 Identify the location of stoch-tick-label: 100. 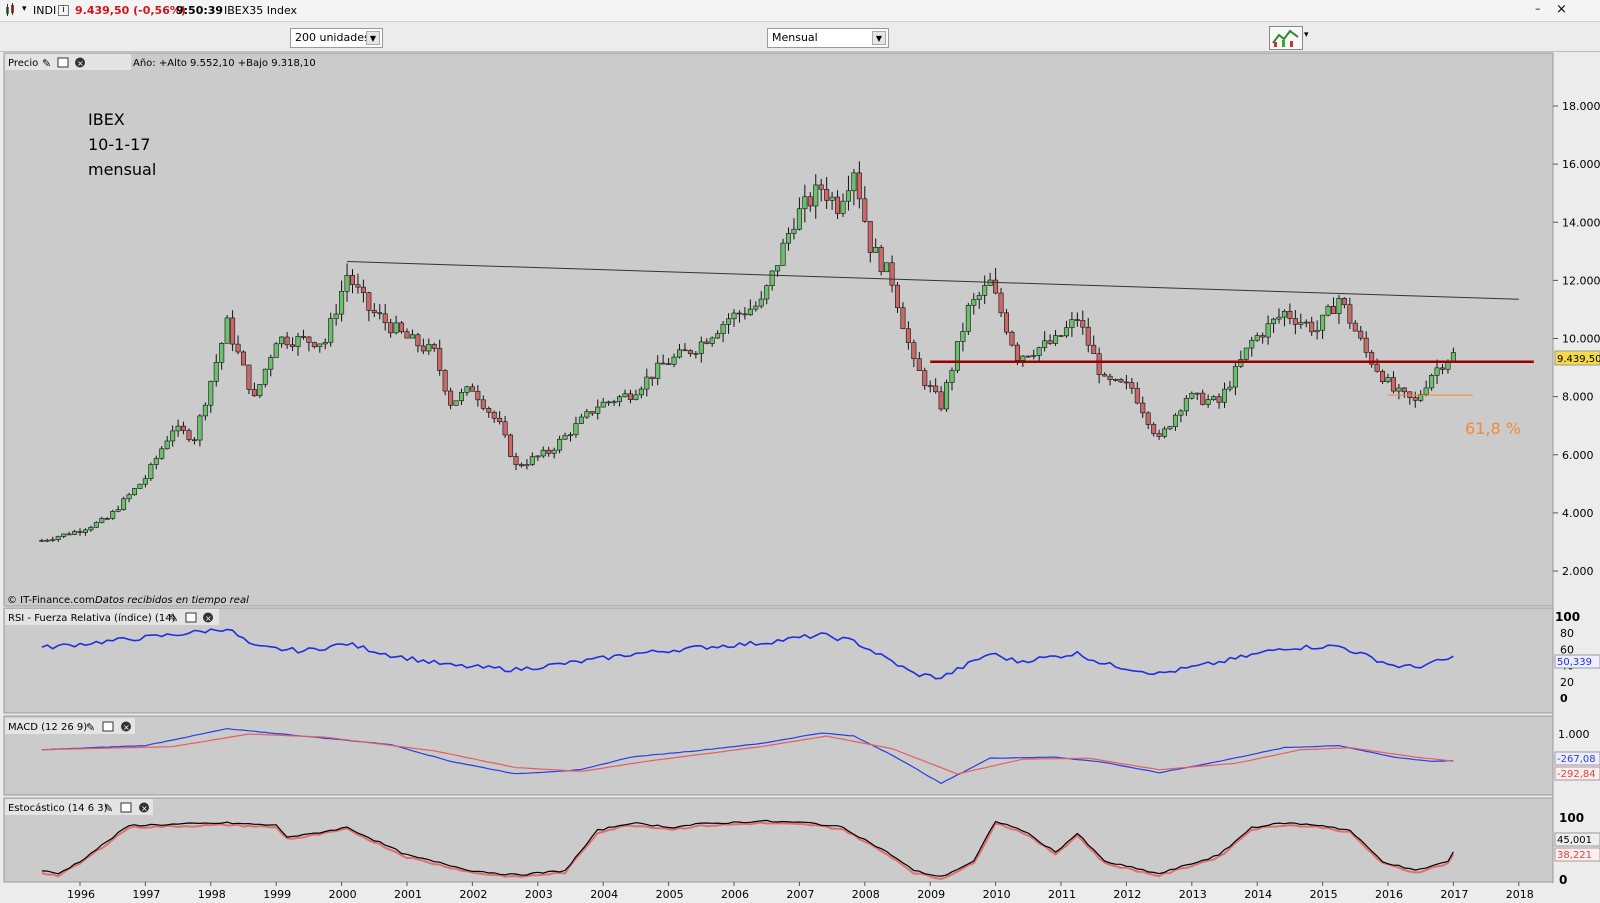
(1571, 818).